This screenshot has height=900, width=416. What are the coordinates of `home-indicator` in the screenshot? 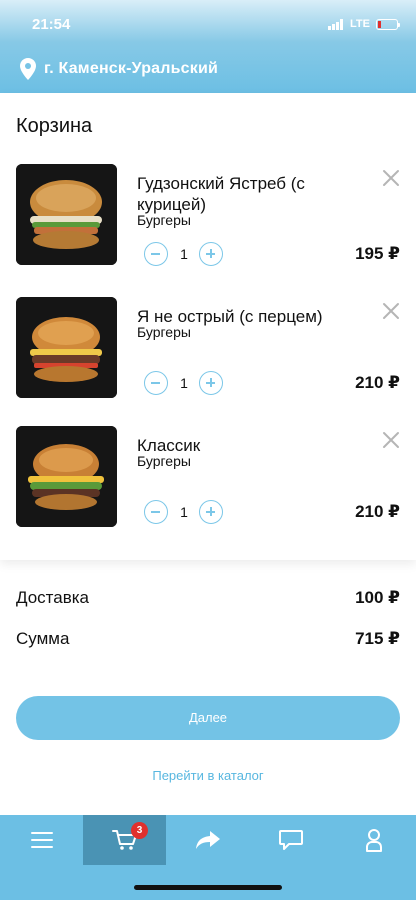 It's located at (208, 887).